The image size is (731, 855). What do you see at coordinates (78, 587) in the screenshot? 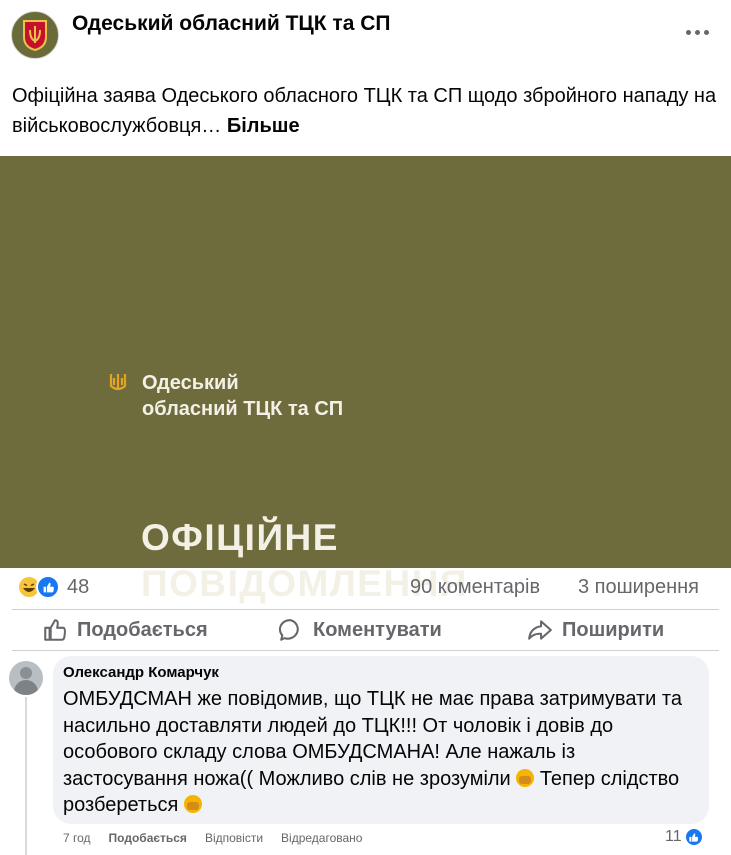
I see `reaction-count: 48` at bounding box center [78, 587].